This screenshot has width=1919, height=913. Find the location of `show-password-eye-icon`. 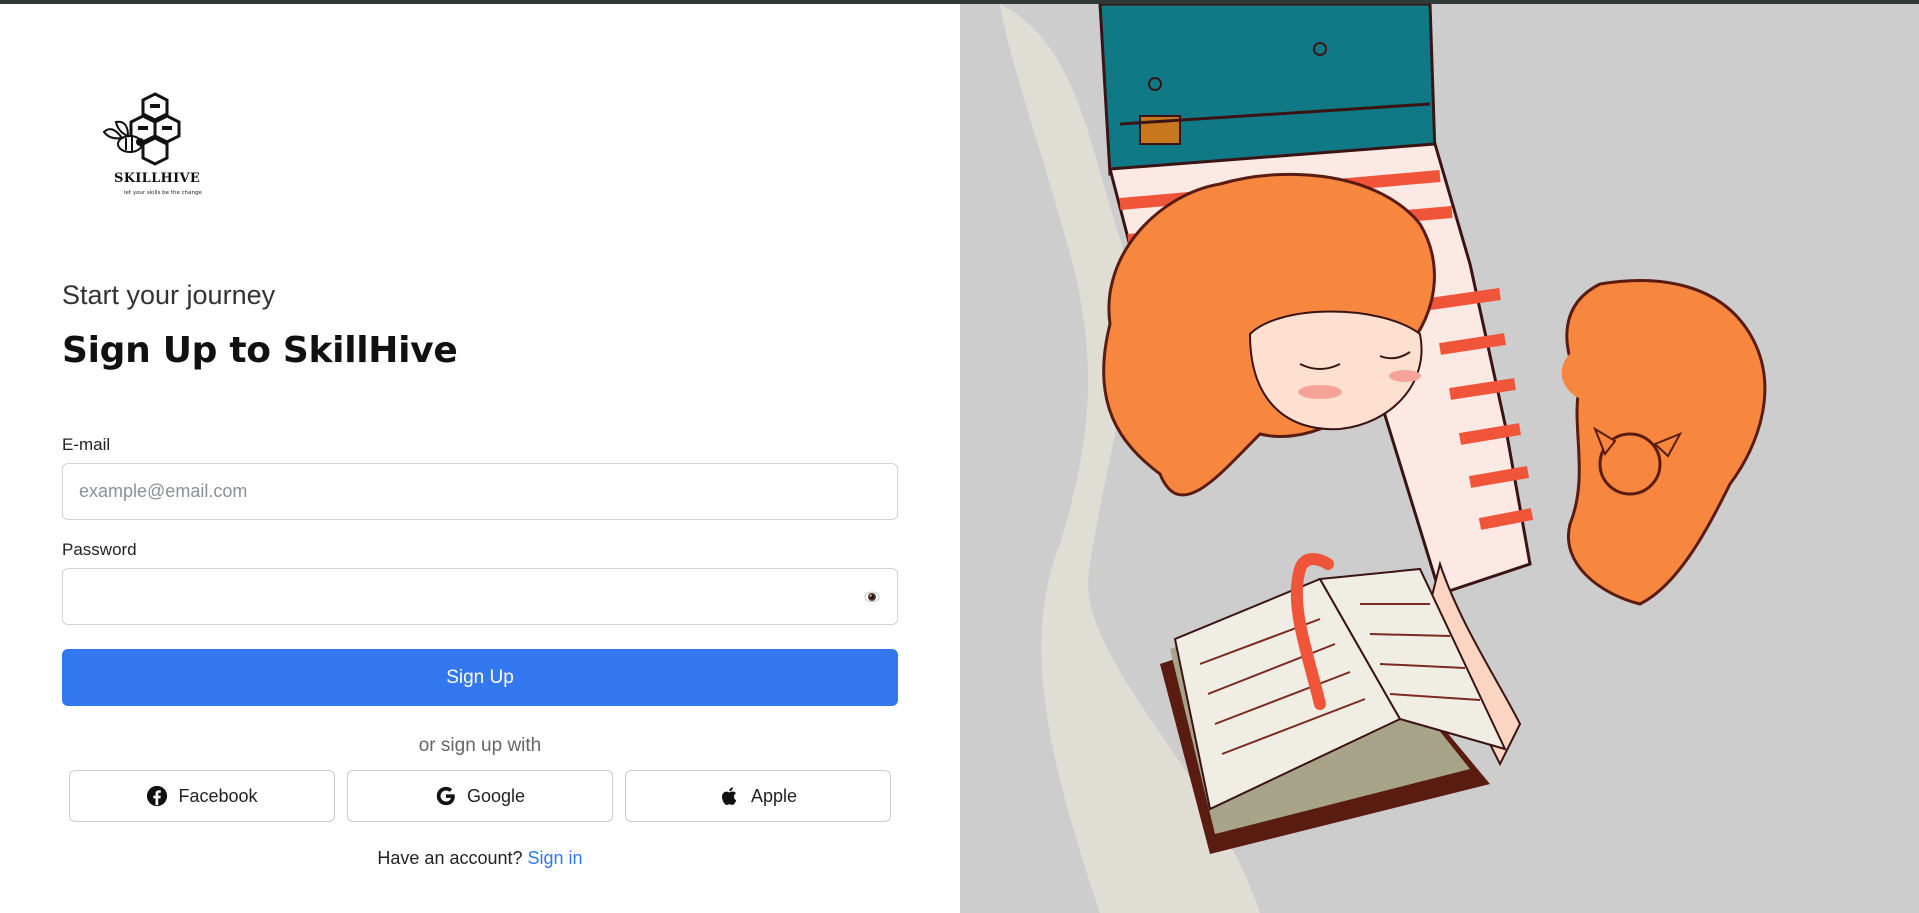

show-password-eye-icon is located at coordinates (872, 597).